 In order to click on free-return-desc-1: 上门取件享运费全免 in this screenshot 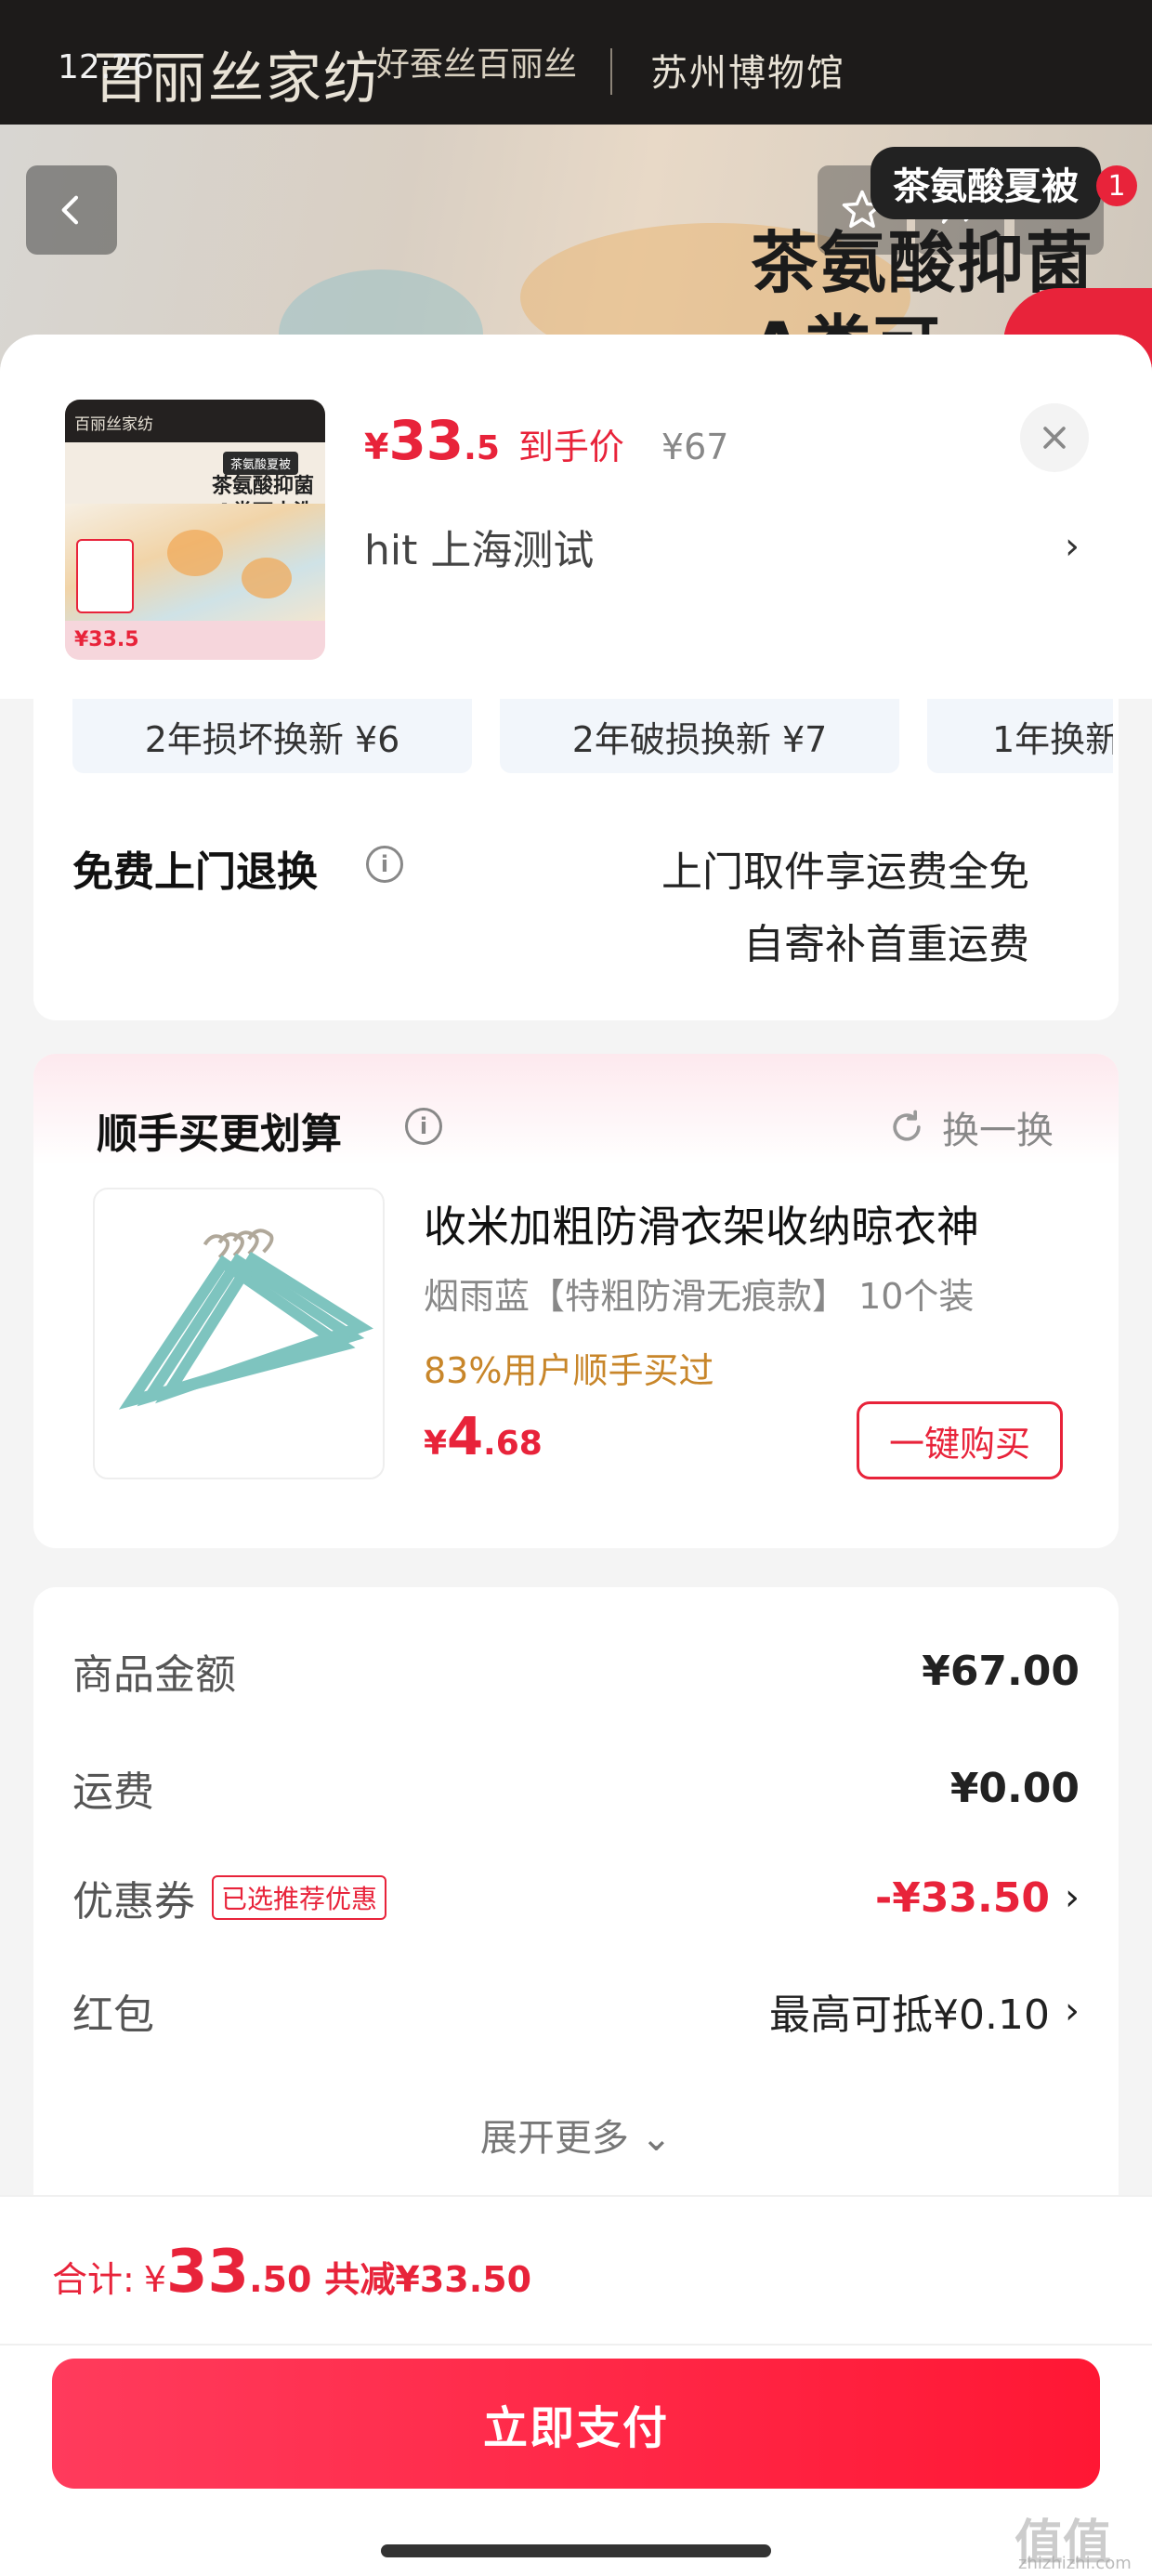, I will do `click(845, 872)`.